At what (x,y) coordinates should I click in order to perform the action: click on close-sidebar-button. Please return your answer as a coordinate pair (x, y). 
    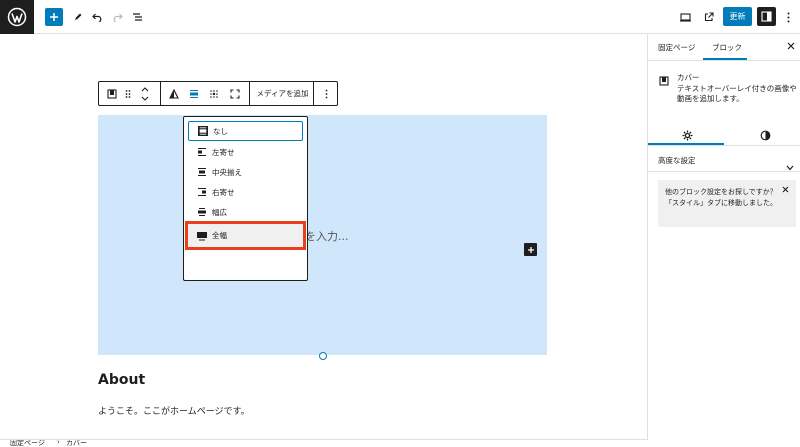
    Looking at the image, I should click on (791, 47).